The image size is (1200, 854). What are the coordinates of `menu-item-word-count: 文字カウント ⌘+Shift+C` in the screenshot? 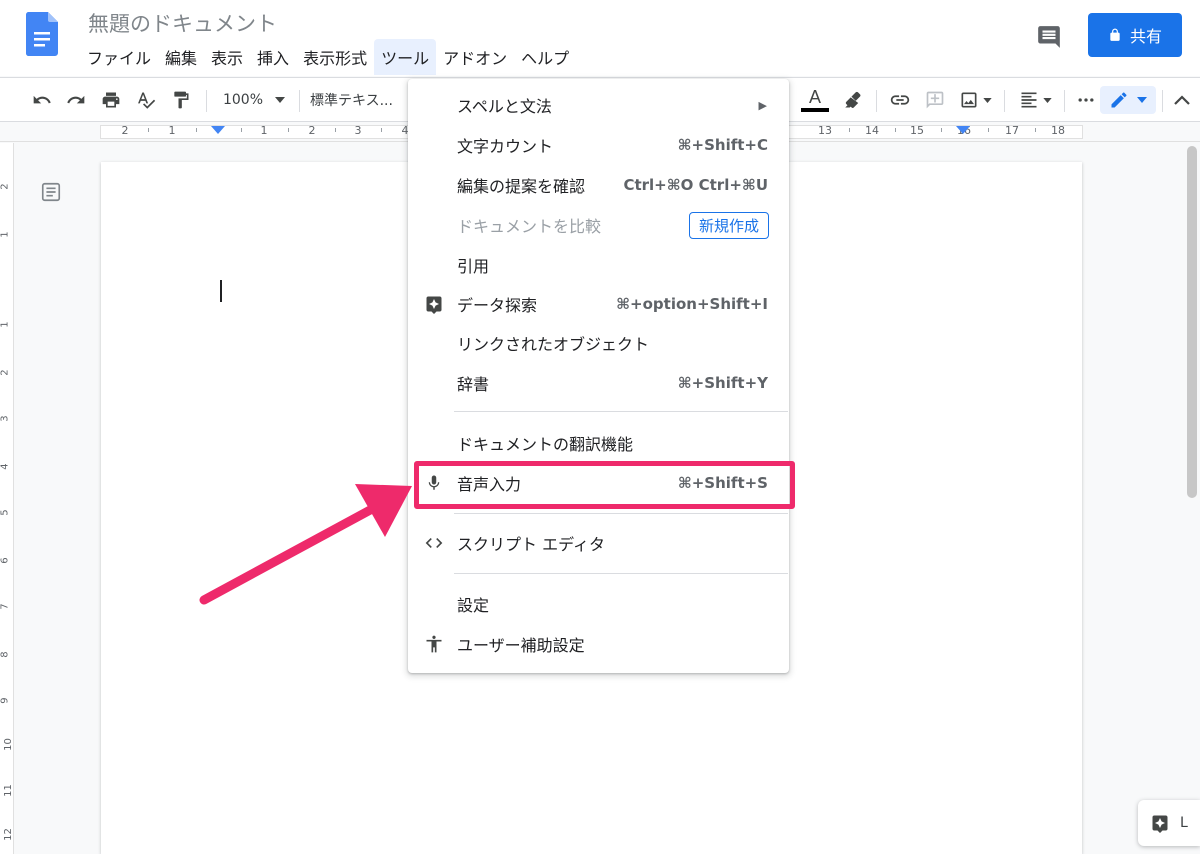 It's located at (598, 145).